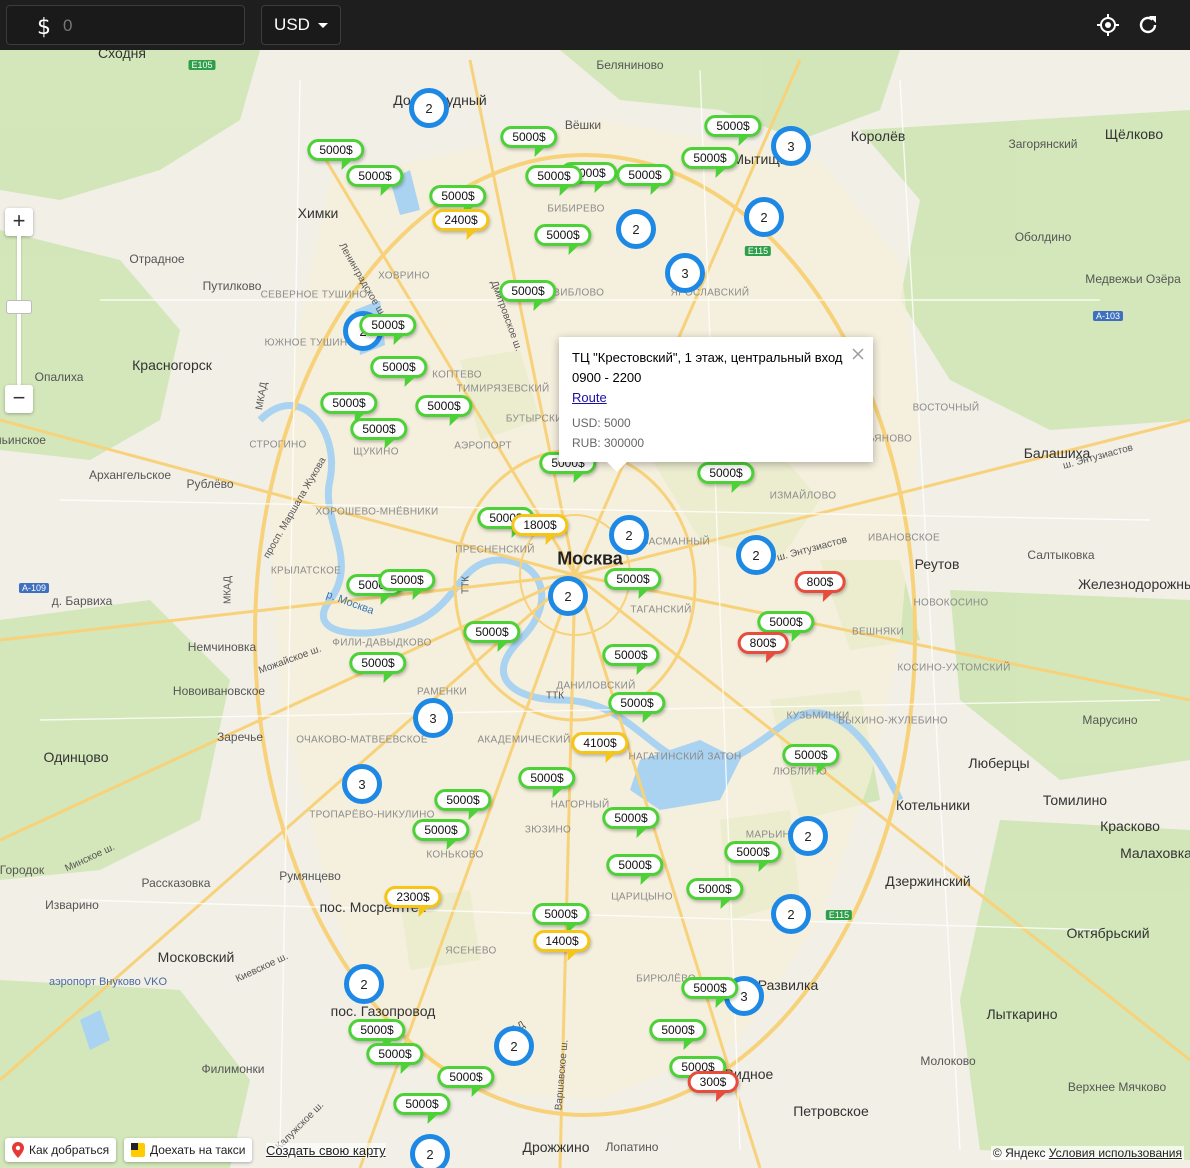 The width and height of the screenshot is (1190, 1168). I want to click on price-marker: 4100$, so click(600, 743).